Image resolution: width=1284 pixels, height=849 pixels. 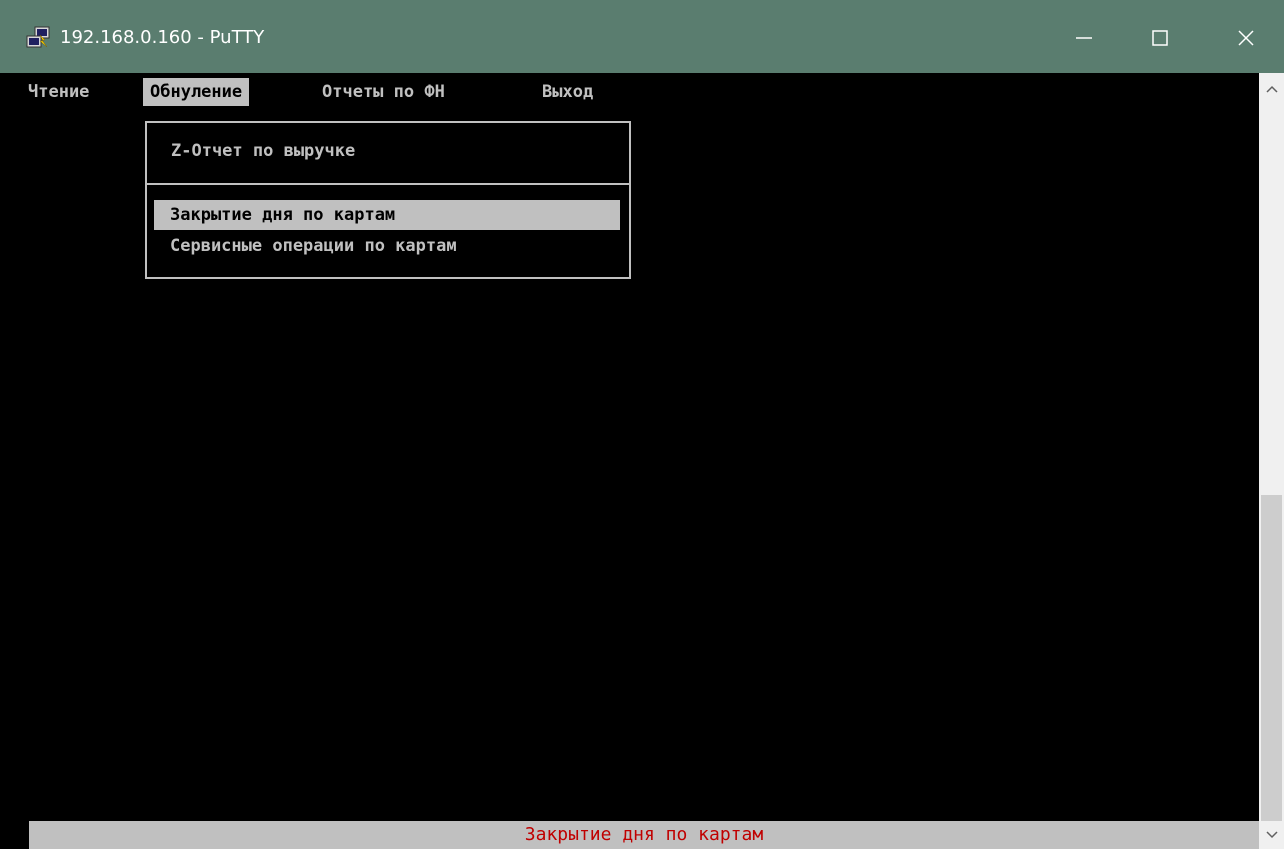 I want to click on vertical-scrollbar, so click(x=1271, y=461).